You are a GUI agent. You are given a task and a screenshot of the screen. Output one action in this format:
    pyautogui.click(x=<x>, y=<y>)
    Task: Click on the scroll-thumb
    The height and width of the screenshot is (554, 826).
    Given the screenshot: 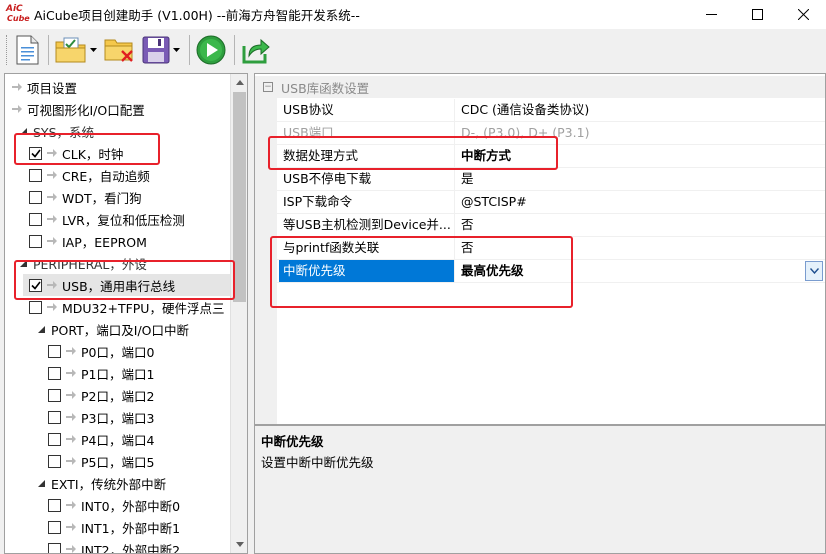 What is the action you would take?
    pyautogui.click(x=239, y=197)
    